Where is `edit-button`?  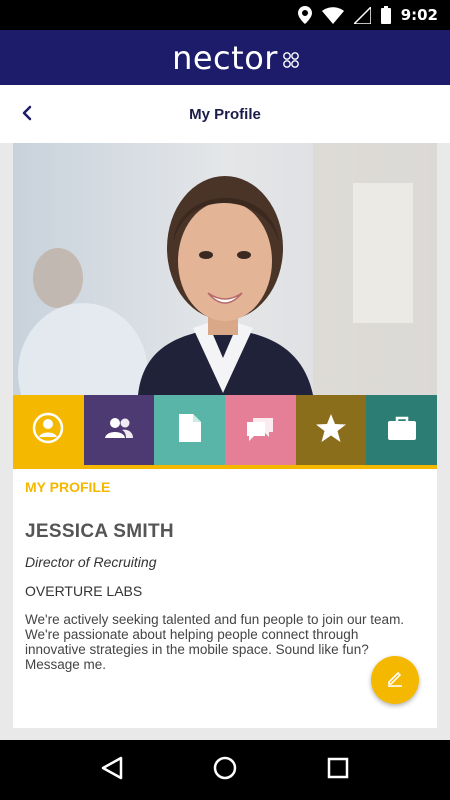 edit-button is located at coordinates (395, 680).